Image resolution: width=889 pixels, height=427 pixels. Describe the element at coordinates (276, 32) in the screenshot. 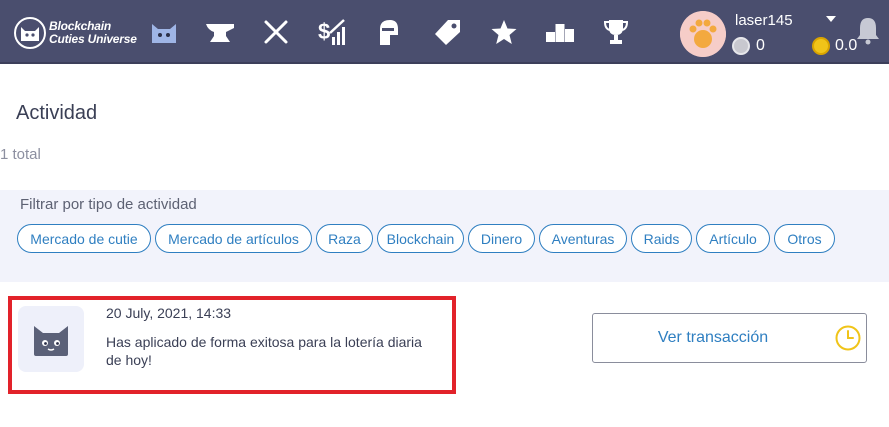

I see `crossed-swords-icon` at that location.